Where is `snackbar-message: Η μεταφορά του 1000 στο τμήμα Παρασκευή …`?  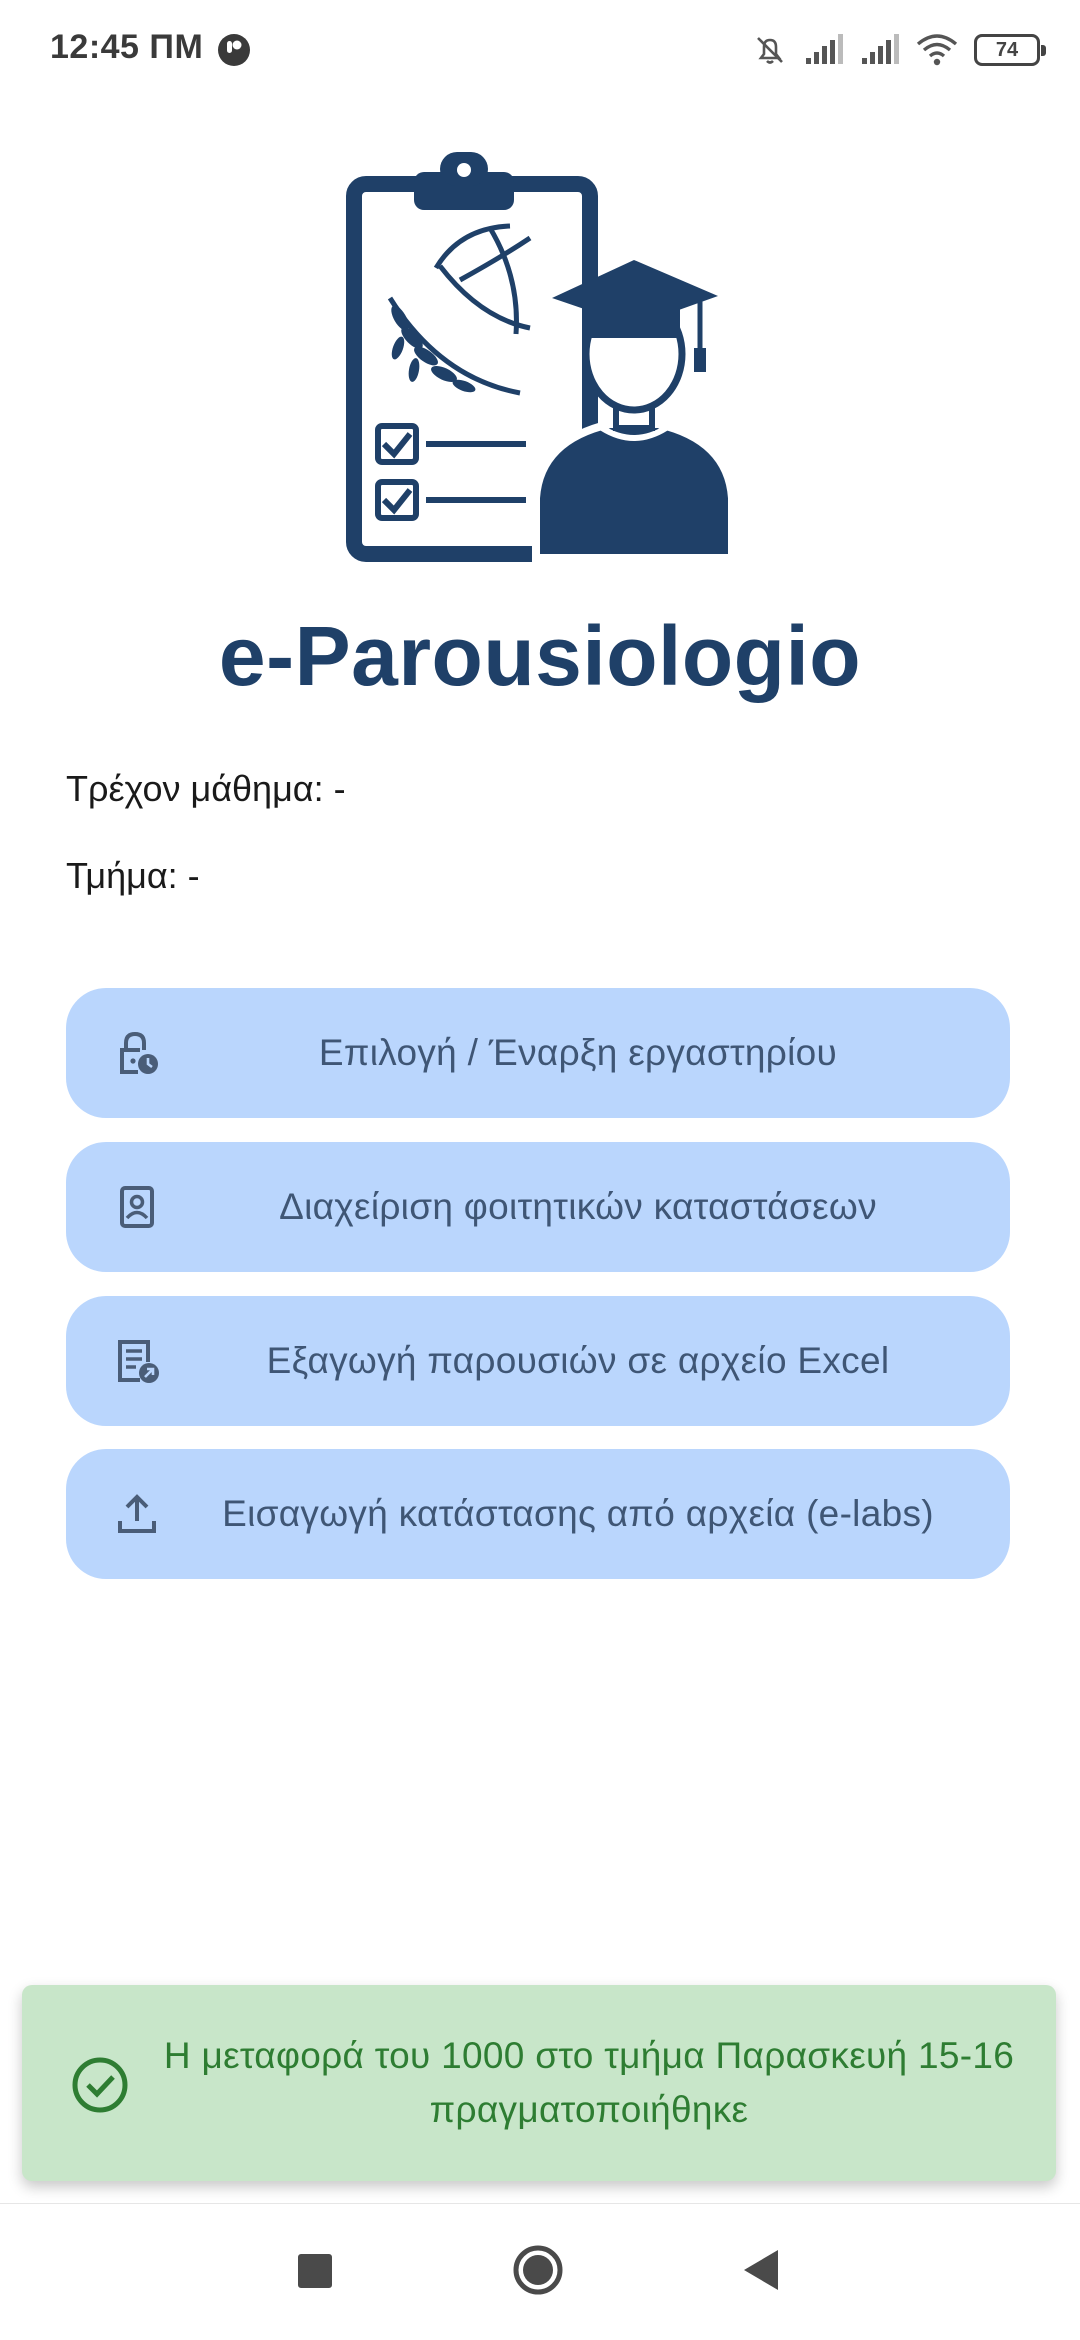 snackbar-message: Η μεταφορά του 1000 στο τμήμα Παρασκευή … is located at coordinates (589, 2082).